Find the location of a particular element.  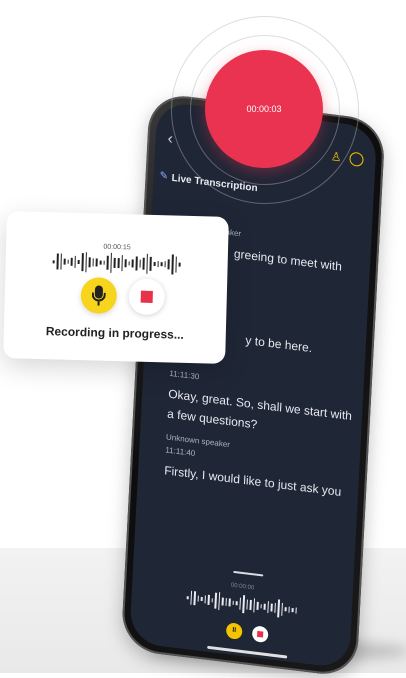

recording-timer: 00:00:03 is located at coordinates (264, 109).